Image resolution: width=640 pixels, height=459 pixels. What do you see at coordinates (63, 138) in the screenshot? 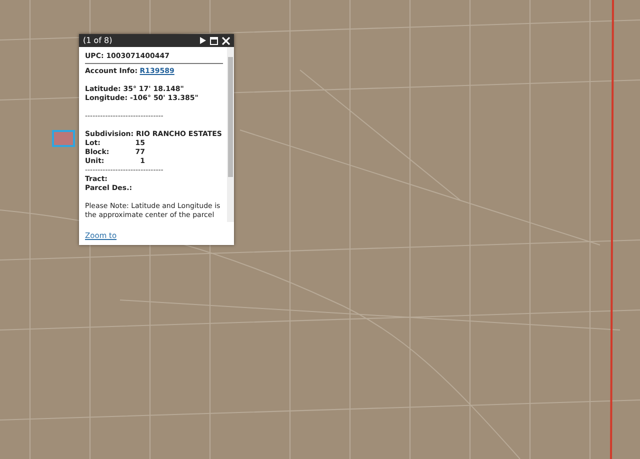
I see `parcel-highlight` at bounding box center [63, 138].